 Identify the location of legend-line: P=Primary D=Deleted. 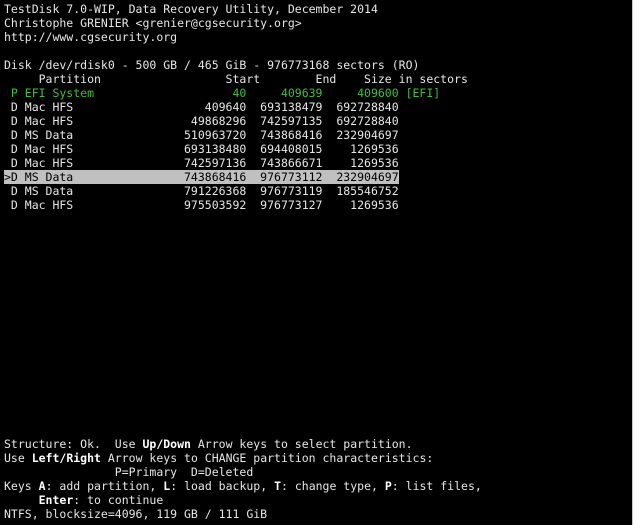
(129, 472).